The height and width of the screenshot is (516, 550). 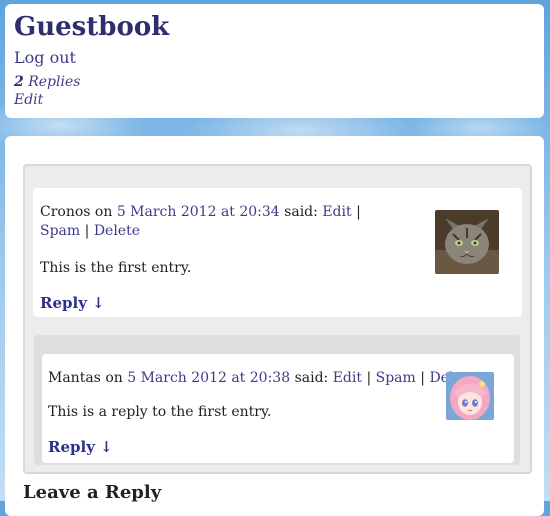 What do you see at coordinates (208, 378) in the screenshot?
I see `comment-date-link: 5 March 2012 at 20:38` at bounding box center [208, 378].